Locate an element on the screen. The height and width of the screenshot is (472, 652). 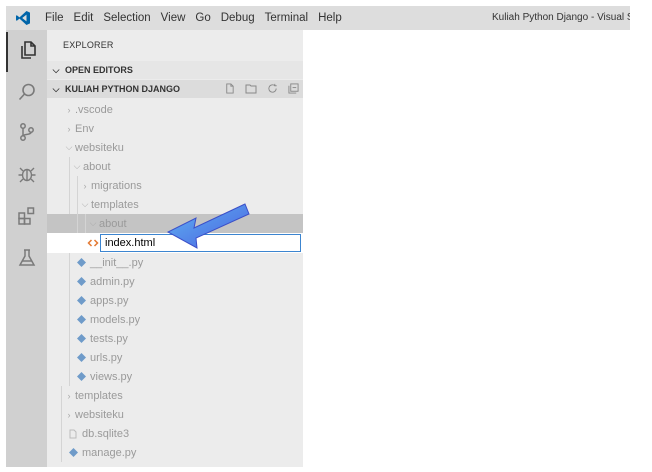
tree-item-label: Env is located at coordinates (84, 128).